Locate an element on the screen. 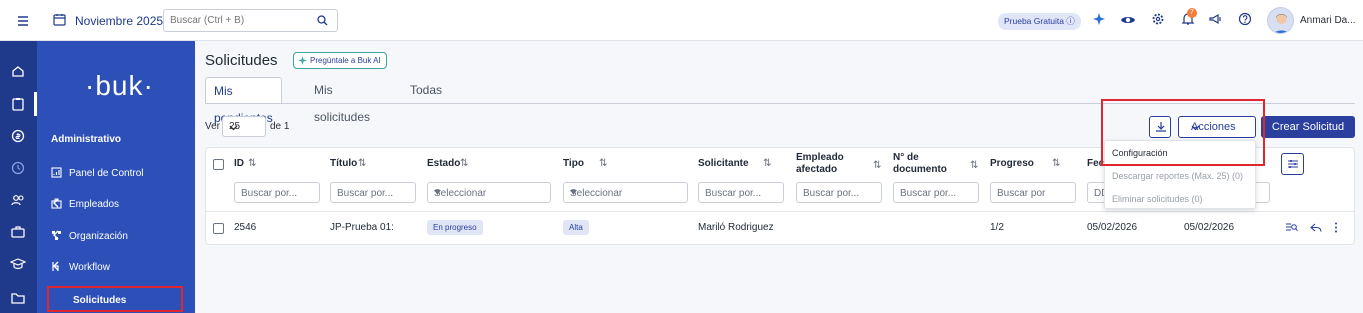 Image resolution: width=1363 pixels, height=313 pixels. settings-gear-icon is located at coordinates (1159, 20).